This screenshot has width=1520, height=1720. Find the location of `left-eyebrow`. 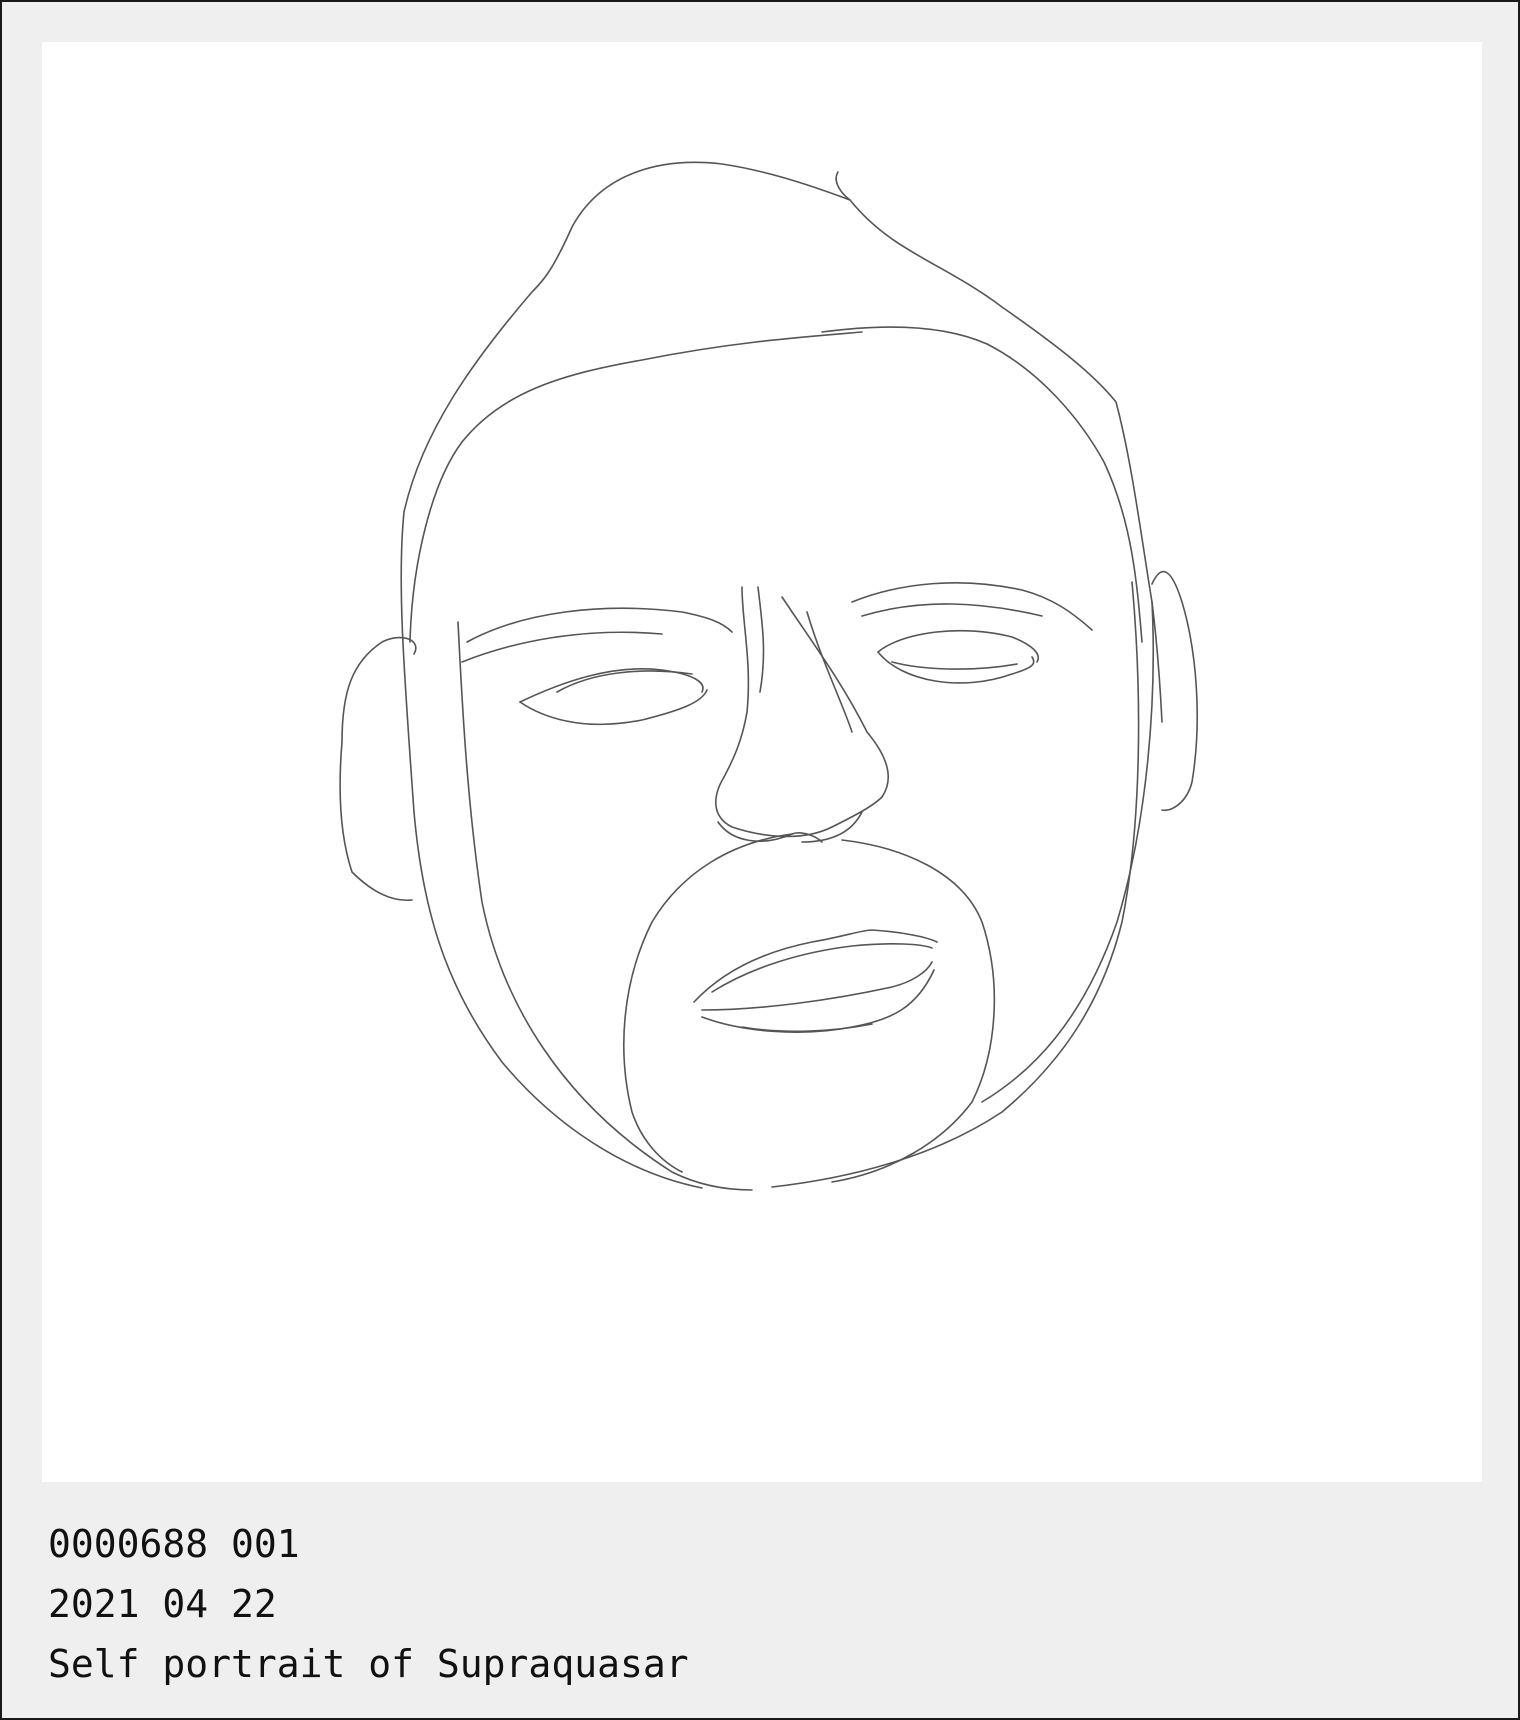

left-eyebrow is located at coordinates (599, 625).